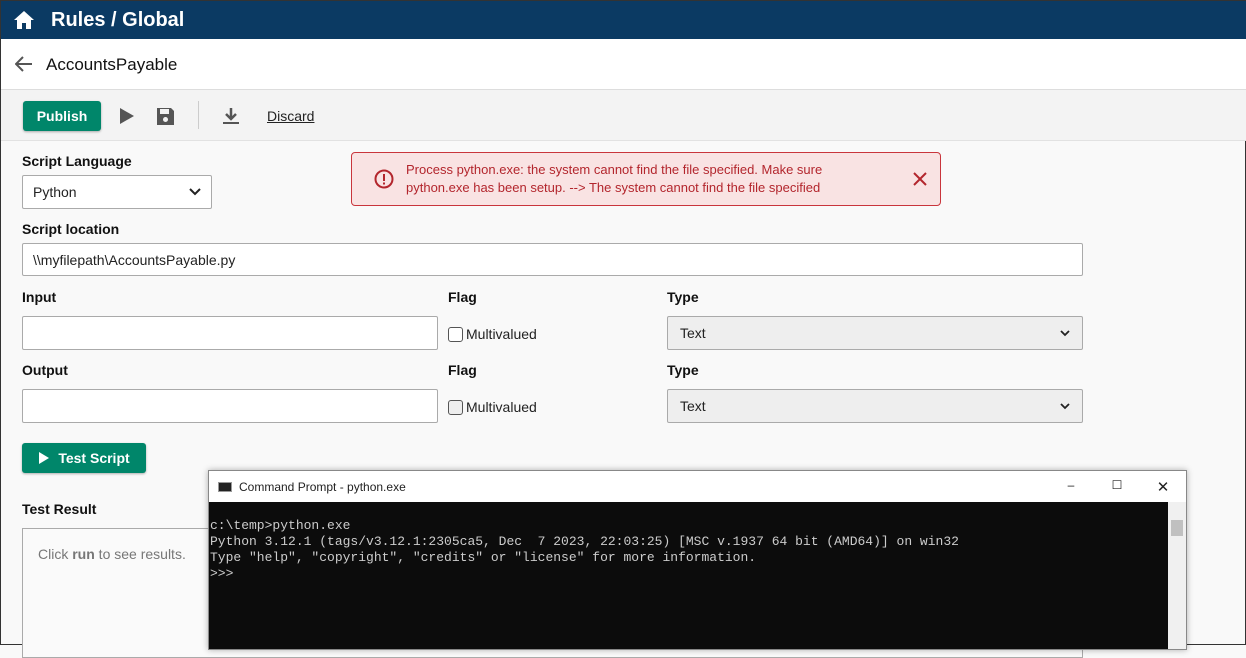 This screenshot has height=658, width=1246. What do you see at coordinates (1071, 487) in the screenshot?
I see `minimize-icon: –` at bounding box center [1071, 487].